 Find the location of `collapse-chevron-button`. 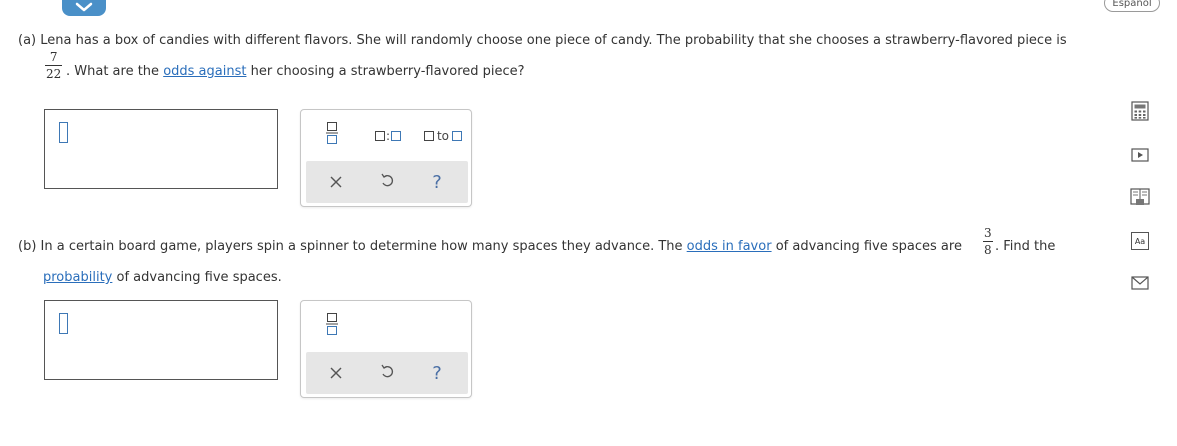

collapse-chevron-button is located at coordinates (84, 8).